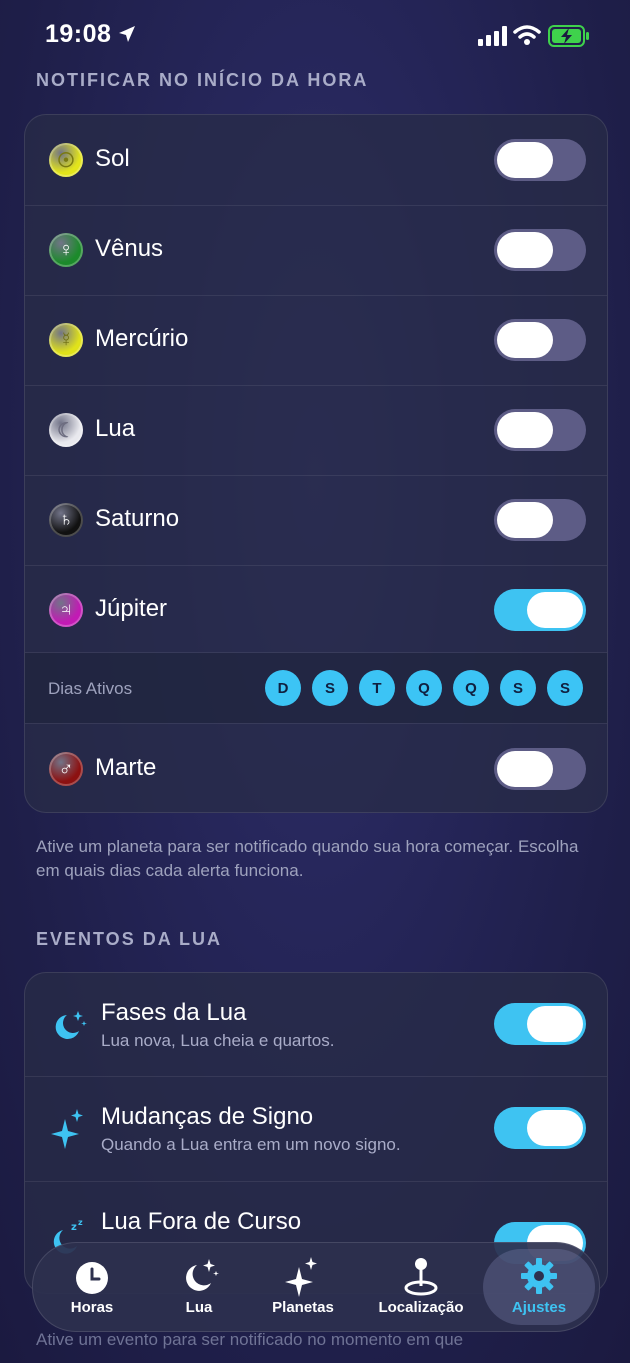  I want to click on tab-planetas: Planetas, so click(303, 1287).